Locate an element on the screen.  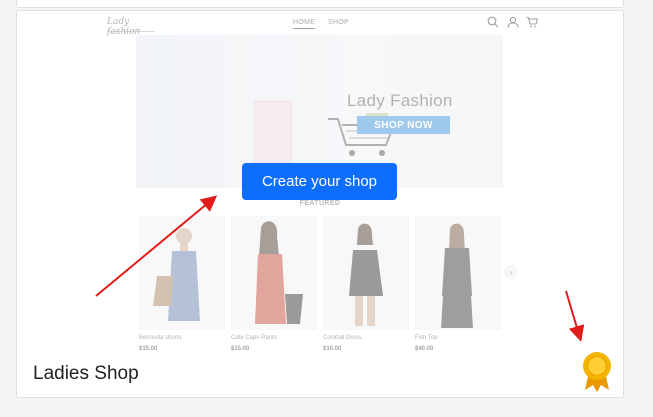
award-ribbon-icon is located at coordinates (597, 372).